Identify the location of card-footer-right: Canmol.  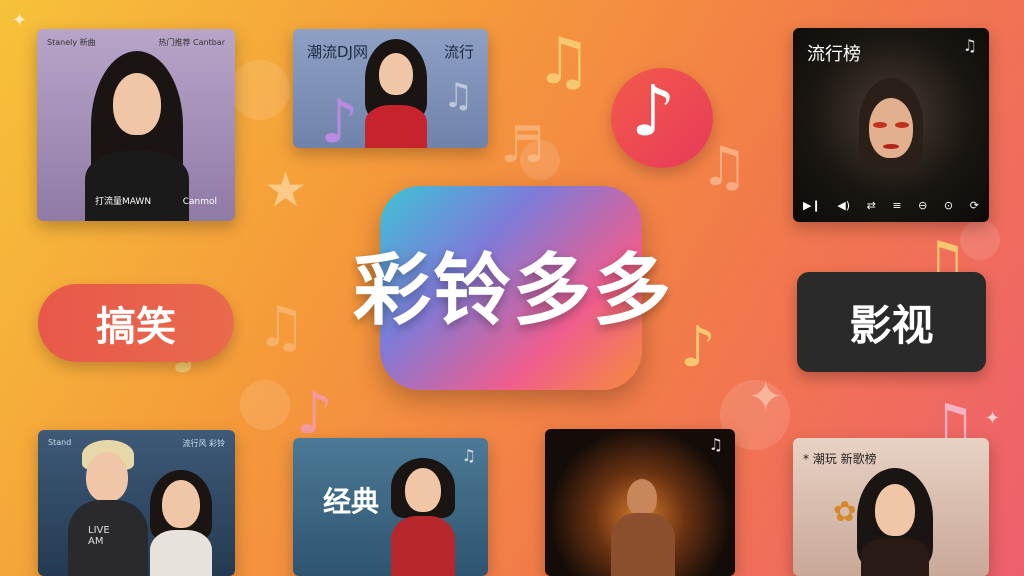
(199, 202).